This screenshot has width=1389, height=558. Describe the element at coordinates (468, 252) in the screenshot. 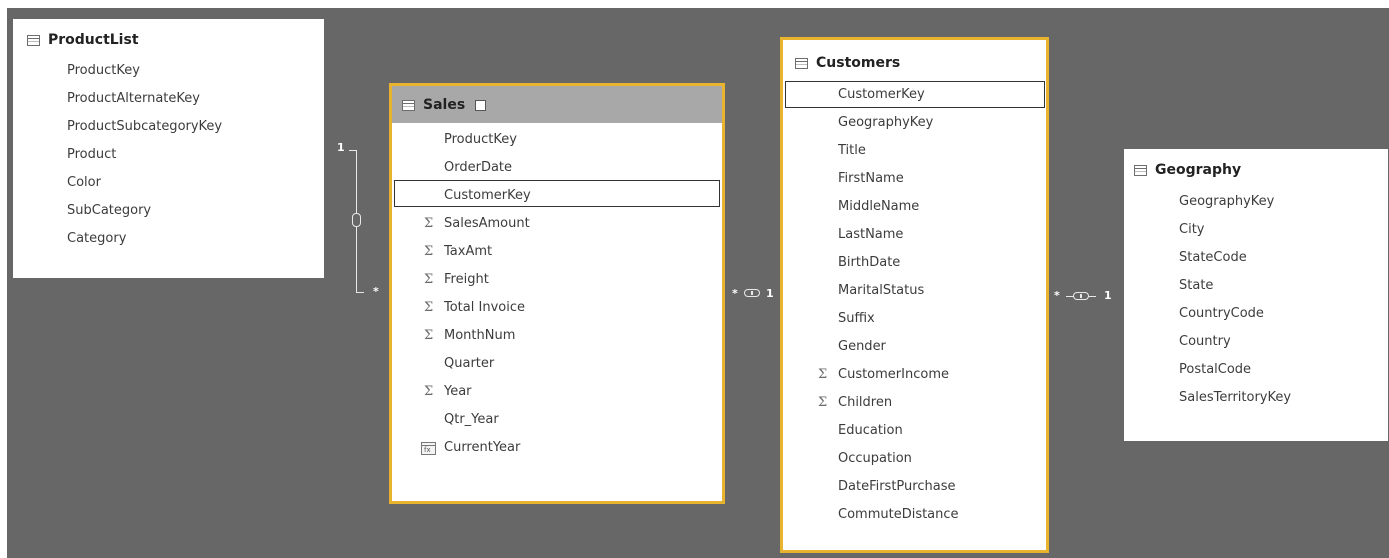

I see `field-item: TaxAmt` at that location.